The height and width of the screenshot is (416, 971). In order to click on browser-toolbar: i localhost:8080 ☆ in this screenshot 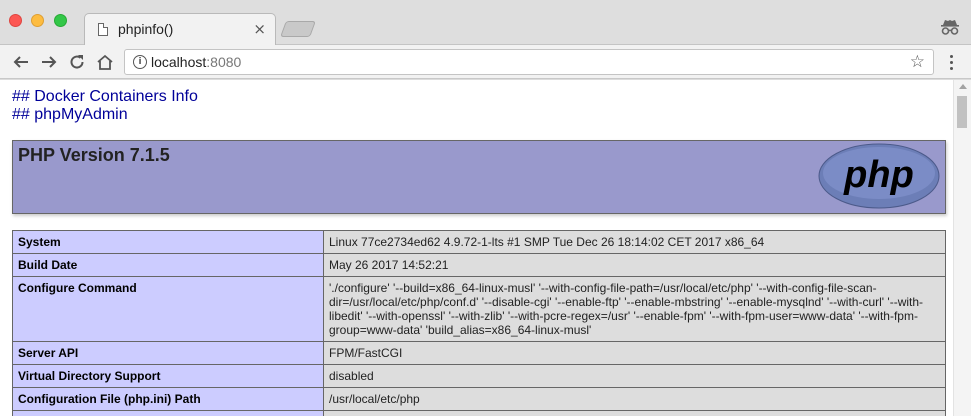, I will do `click(485, 62)`.